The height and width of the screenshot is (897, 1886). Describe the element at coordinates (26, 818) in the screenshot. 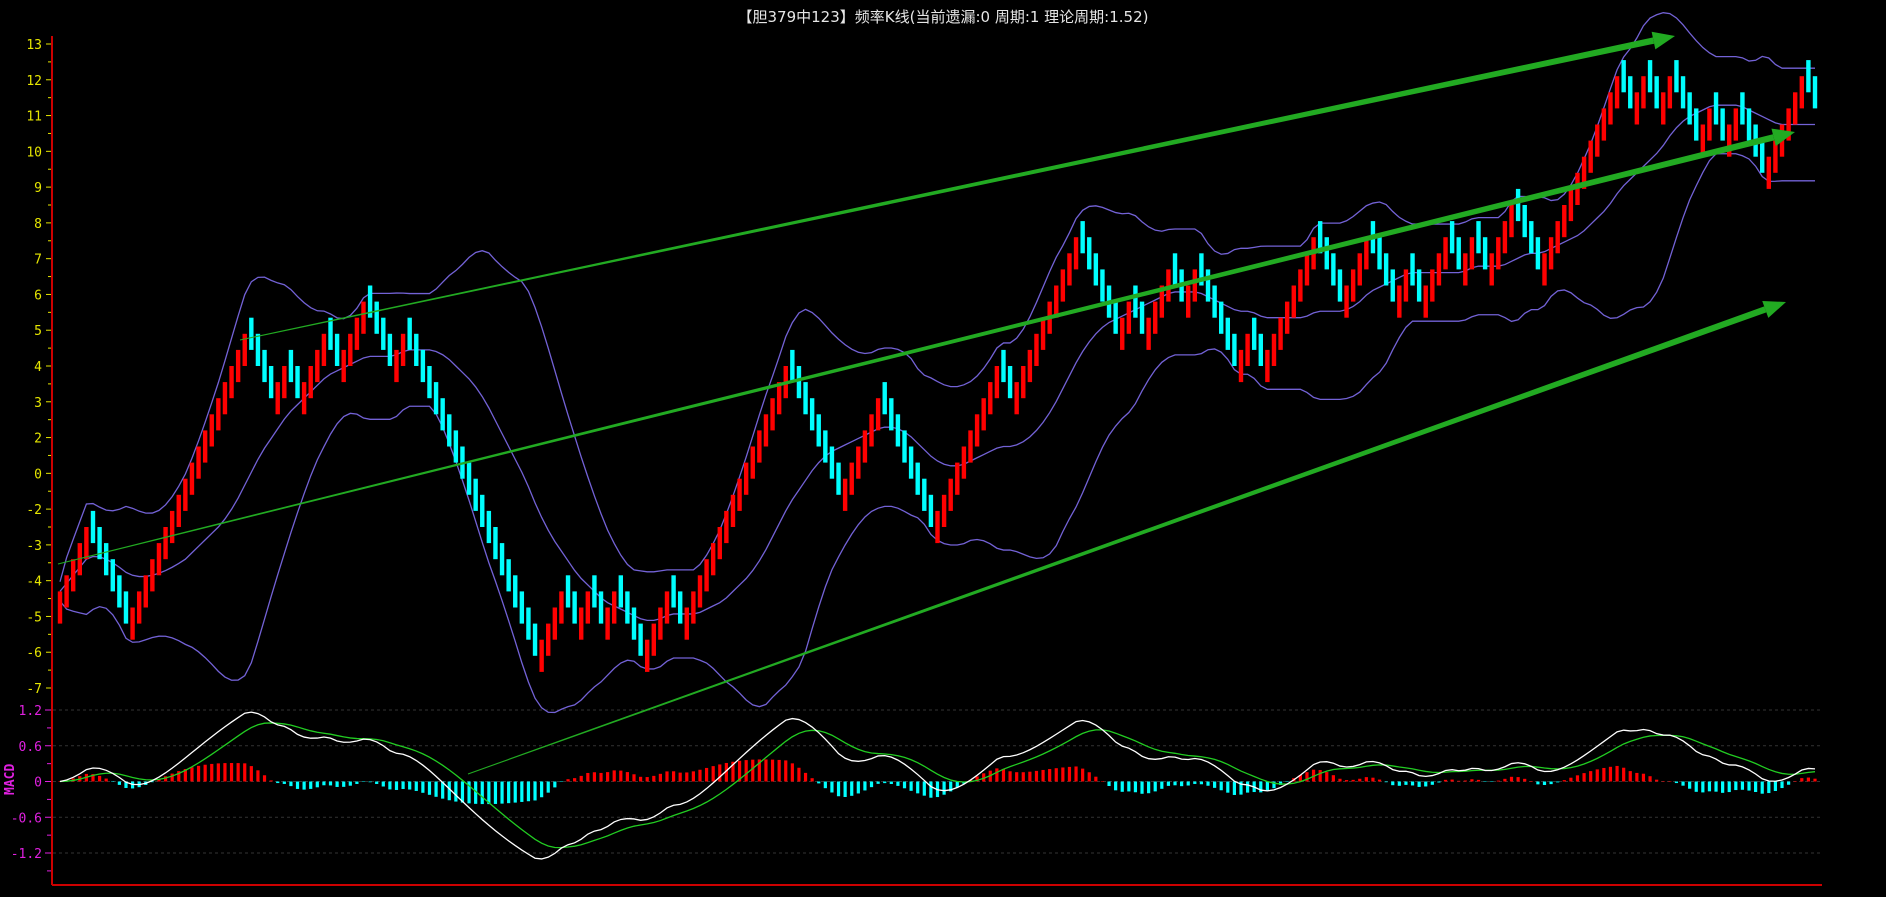

I see `macd-tick-label: -0.6` at that location.